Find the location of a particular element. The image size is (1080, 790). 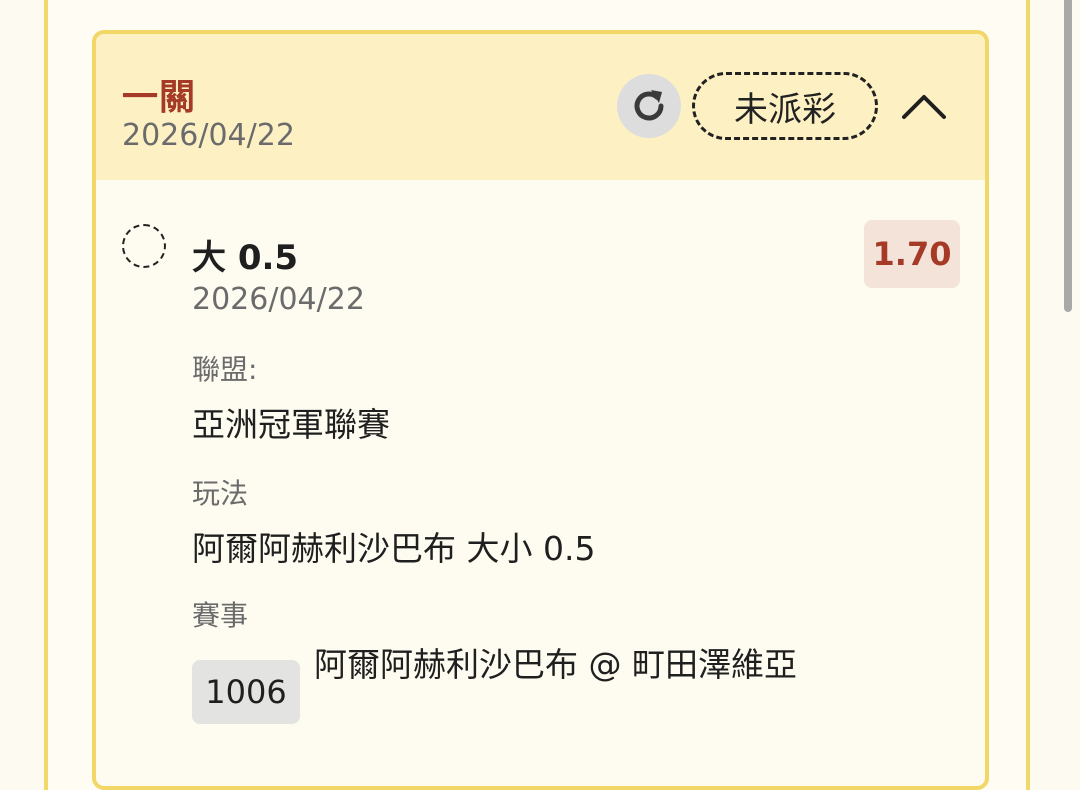

bet-card-date: 2026/04/22 is located at coordinates (208, 135).